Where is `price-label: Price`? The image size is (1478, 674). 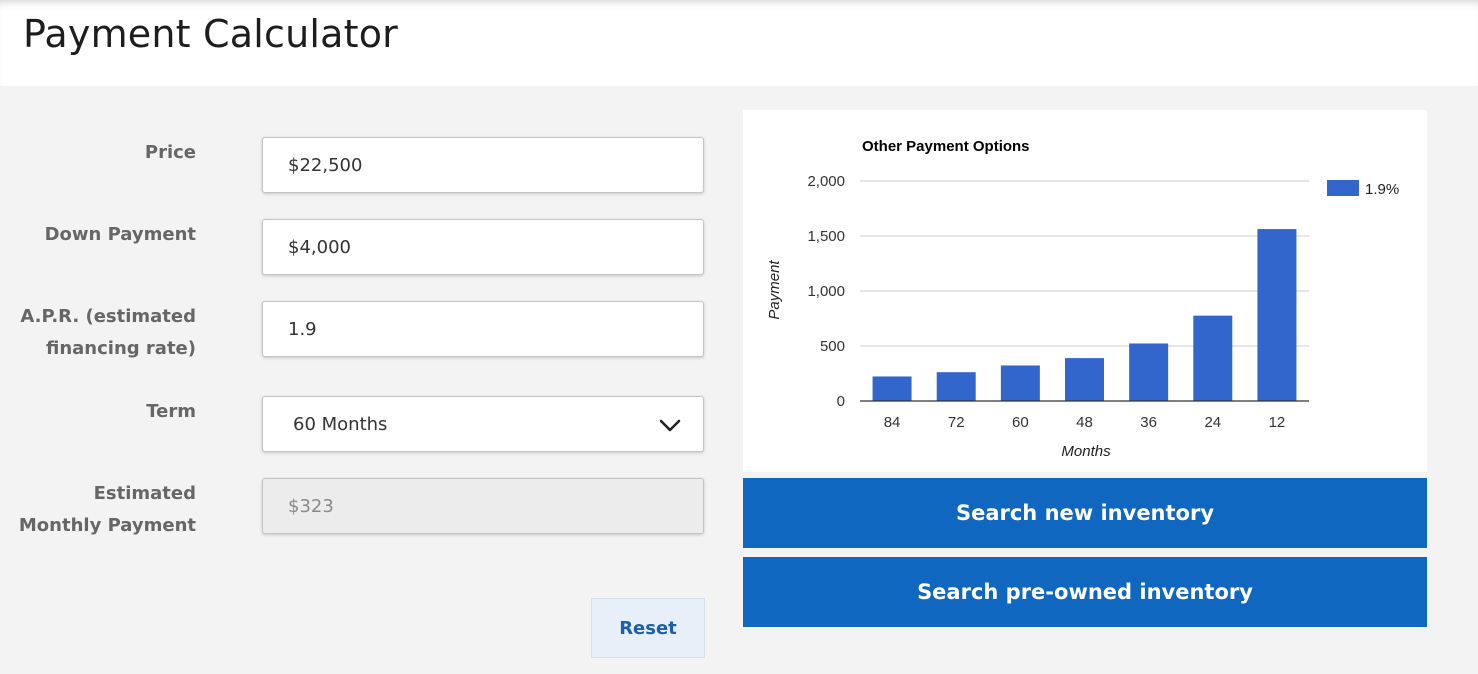
price-label: Price is located at coordinates (170, 152).